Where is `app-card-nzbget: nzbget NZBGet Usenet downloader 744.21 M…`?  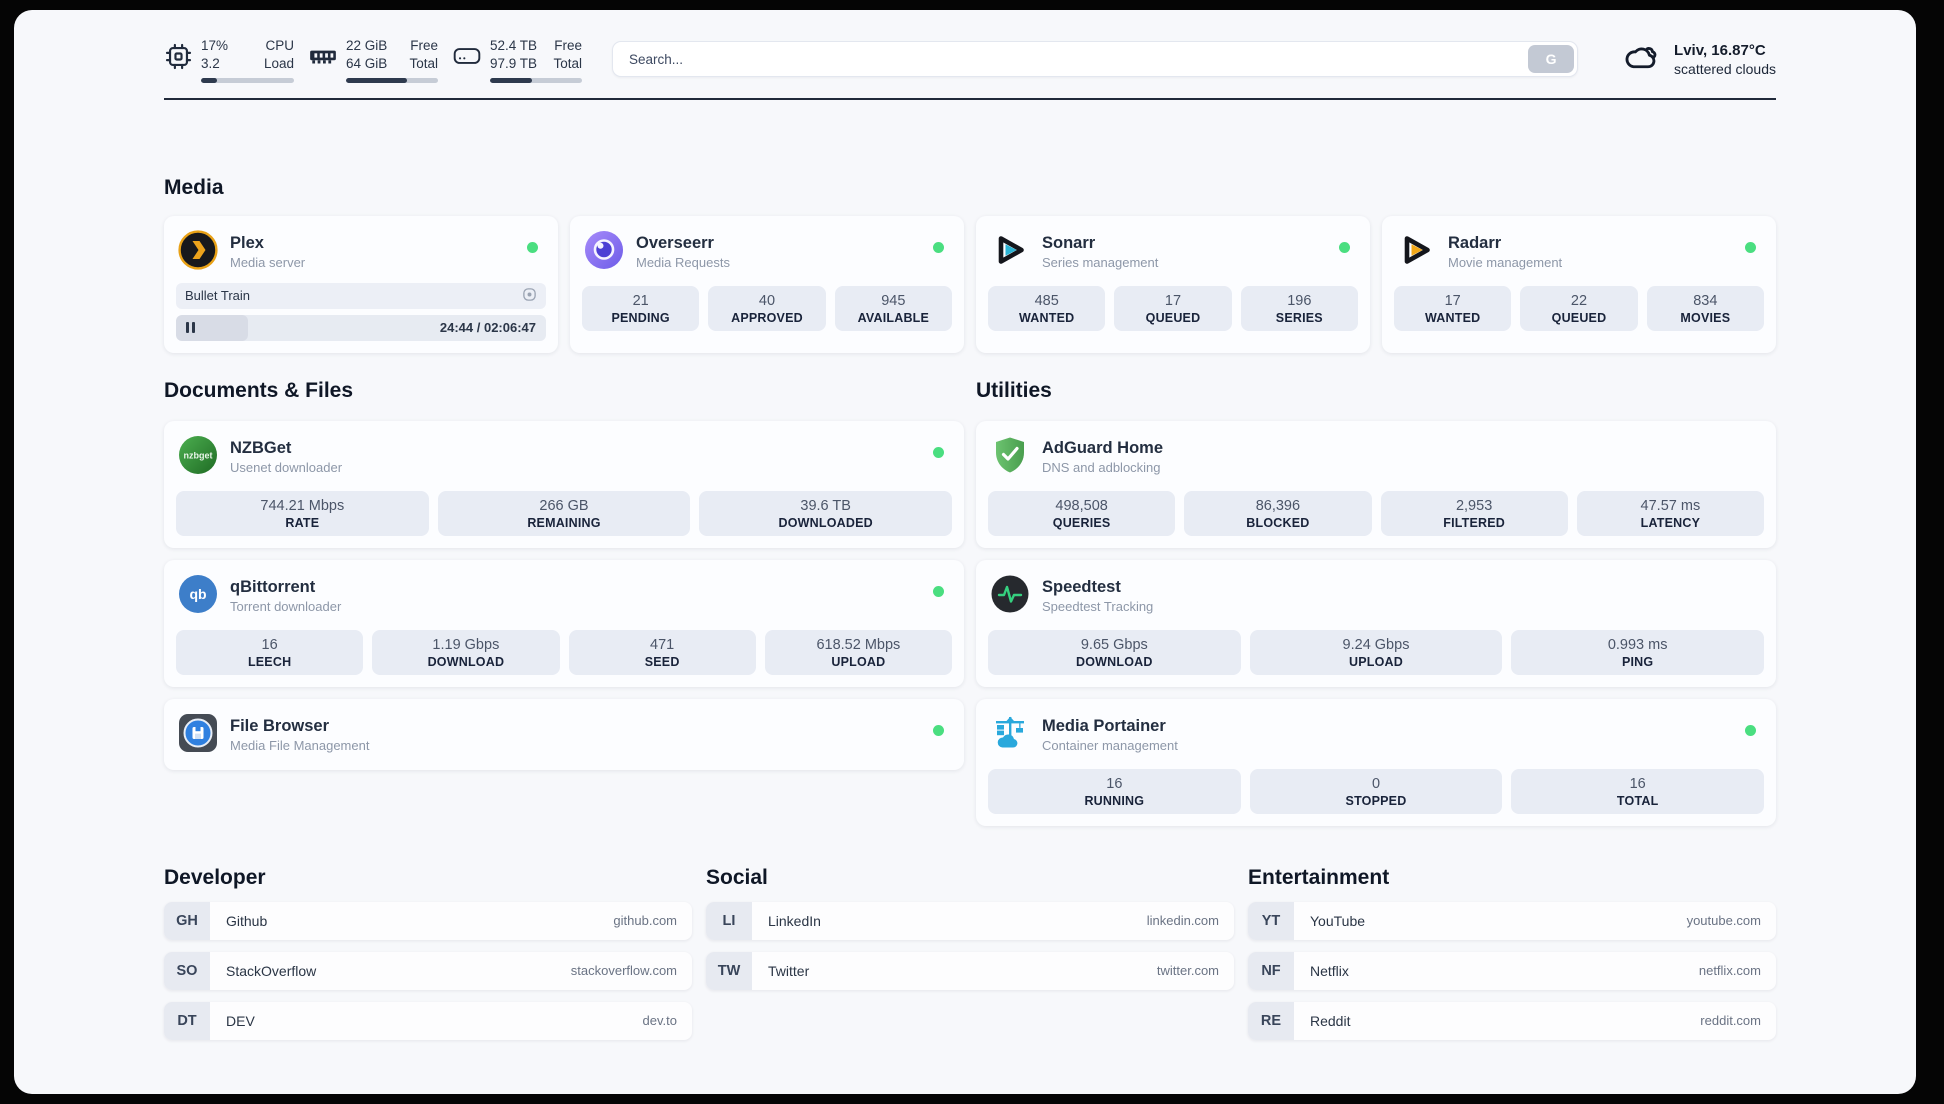
app-card-nzbget: nzbget NZBGet Usenet downloader 744.21 M… is located at coordinates (564, 484).